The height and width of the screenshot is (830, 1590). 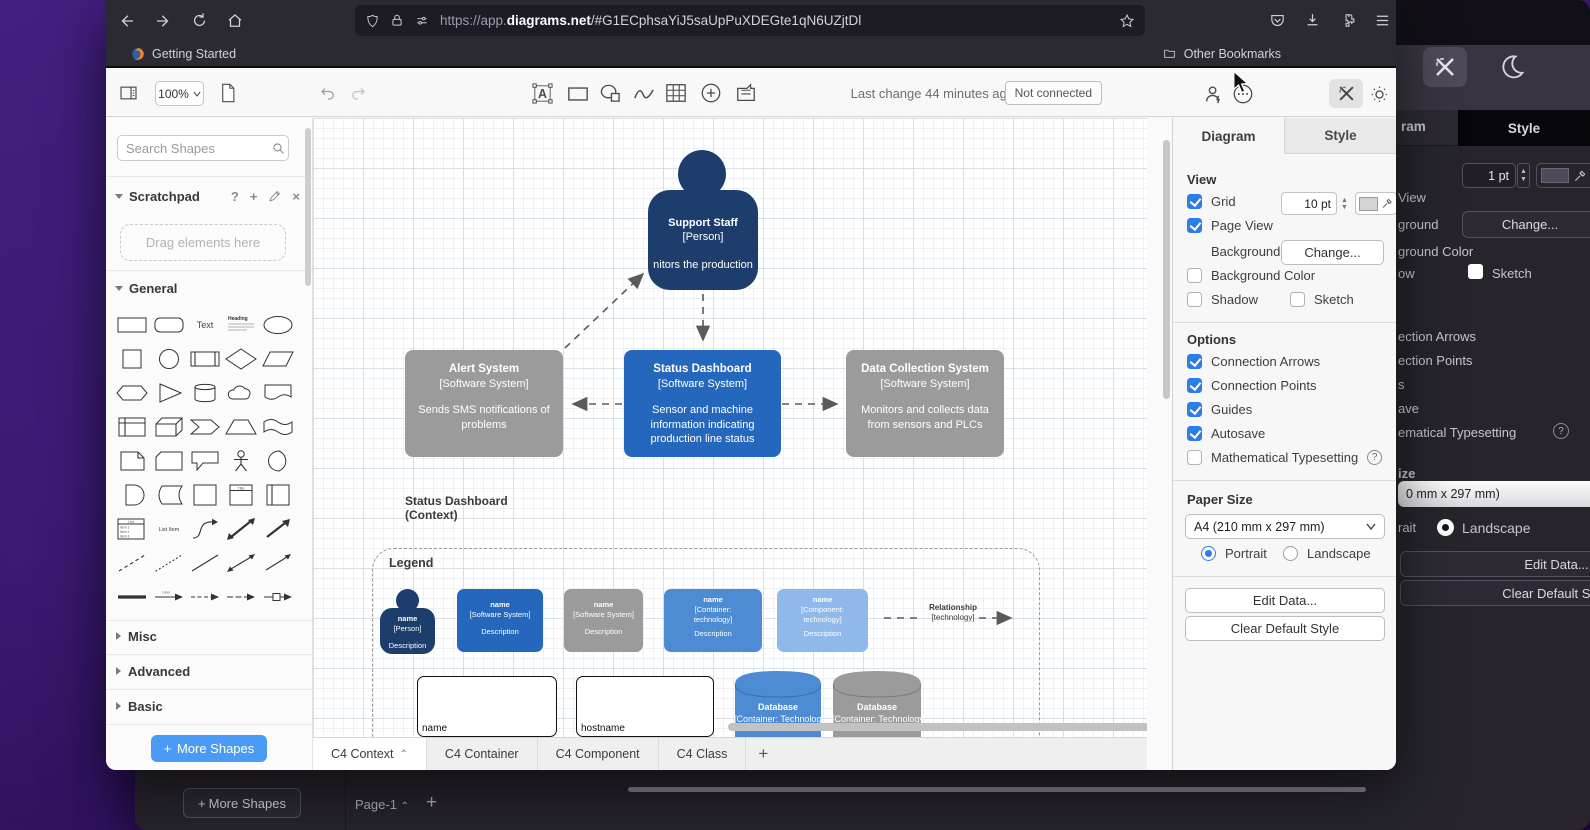 I want to click on tab-c4-context: C4 Context ⌃, so click(x=370, y=754).